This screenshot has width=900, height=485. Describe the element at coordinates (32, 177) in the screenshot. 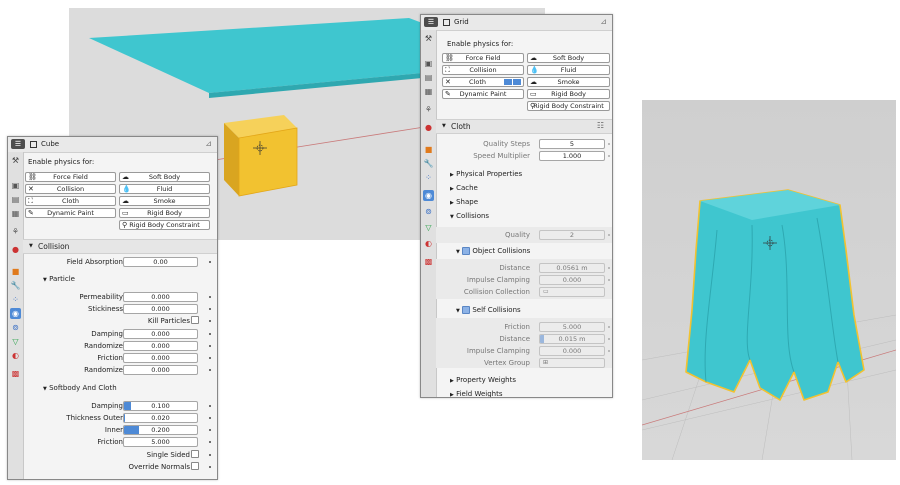

I see `force-field-icon: ⛓` at that location.